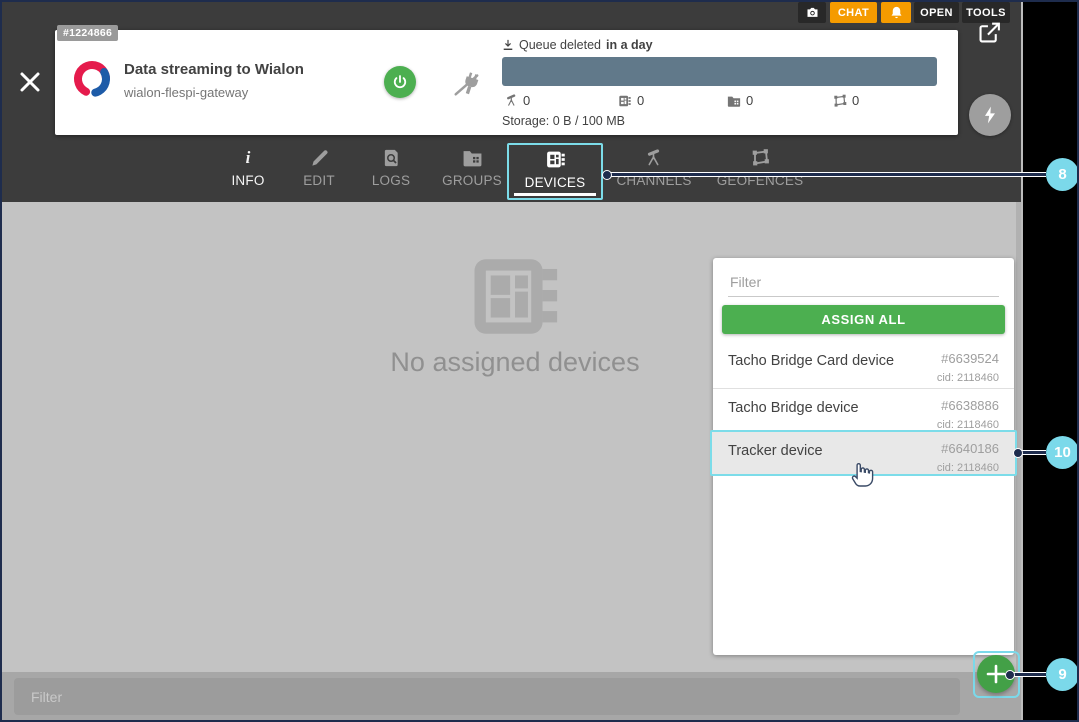  Describe the element at coordinates (968, 369) in the screenshot. I see `device-meta: #6639524 cid: 2118460` at that location.